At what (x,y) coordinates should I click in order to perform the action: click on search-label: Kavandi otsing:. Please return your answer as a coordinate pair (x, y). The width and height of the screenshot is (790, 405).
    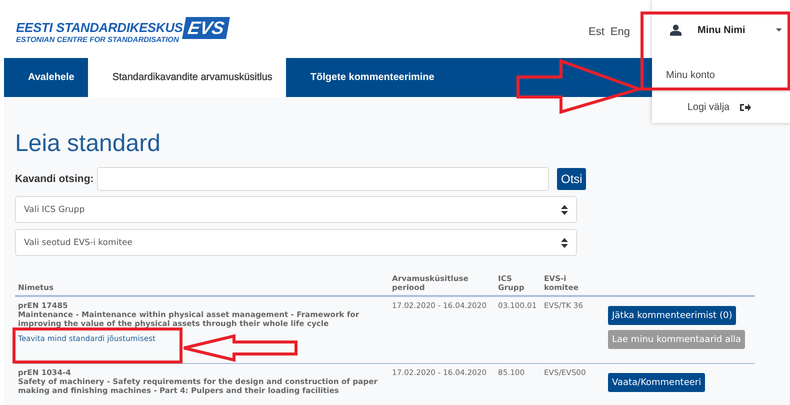
    Looking at the image, I should click on (55, 179).